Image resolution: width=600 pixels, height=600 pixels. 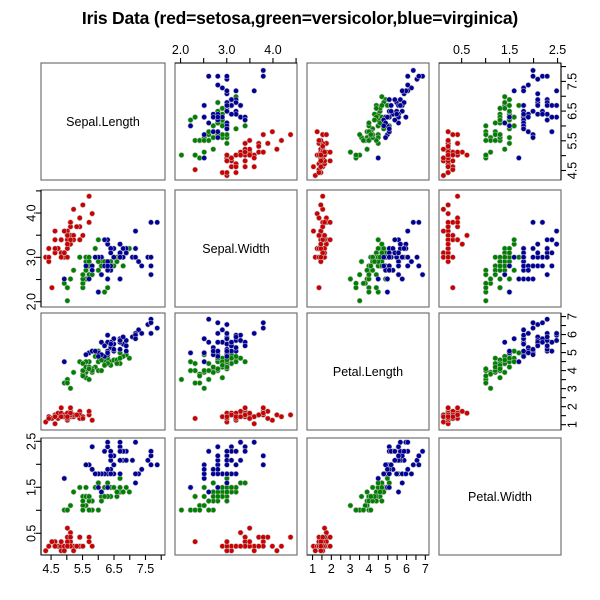 I want to click on panel-sepal-length-vs-petal-width, so click(x=500, y=121).